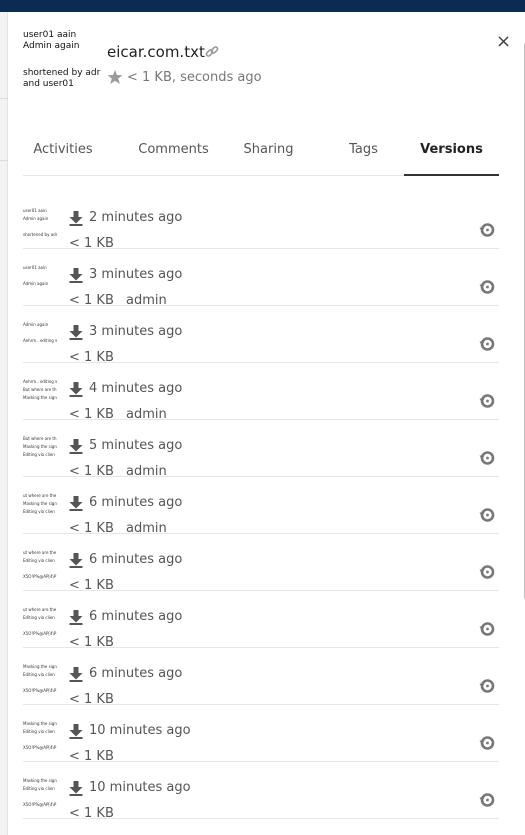 The image size is (525, 835). What do you see at coordinates (194, 77) in the screenshot?
I see `file-meta: < 1 KB, seconds ago` at bounding box center [194, 77].